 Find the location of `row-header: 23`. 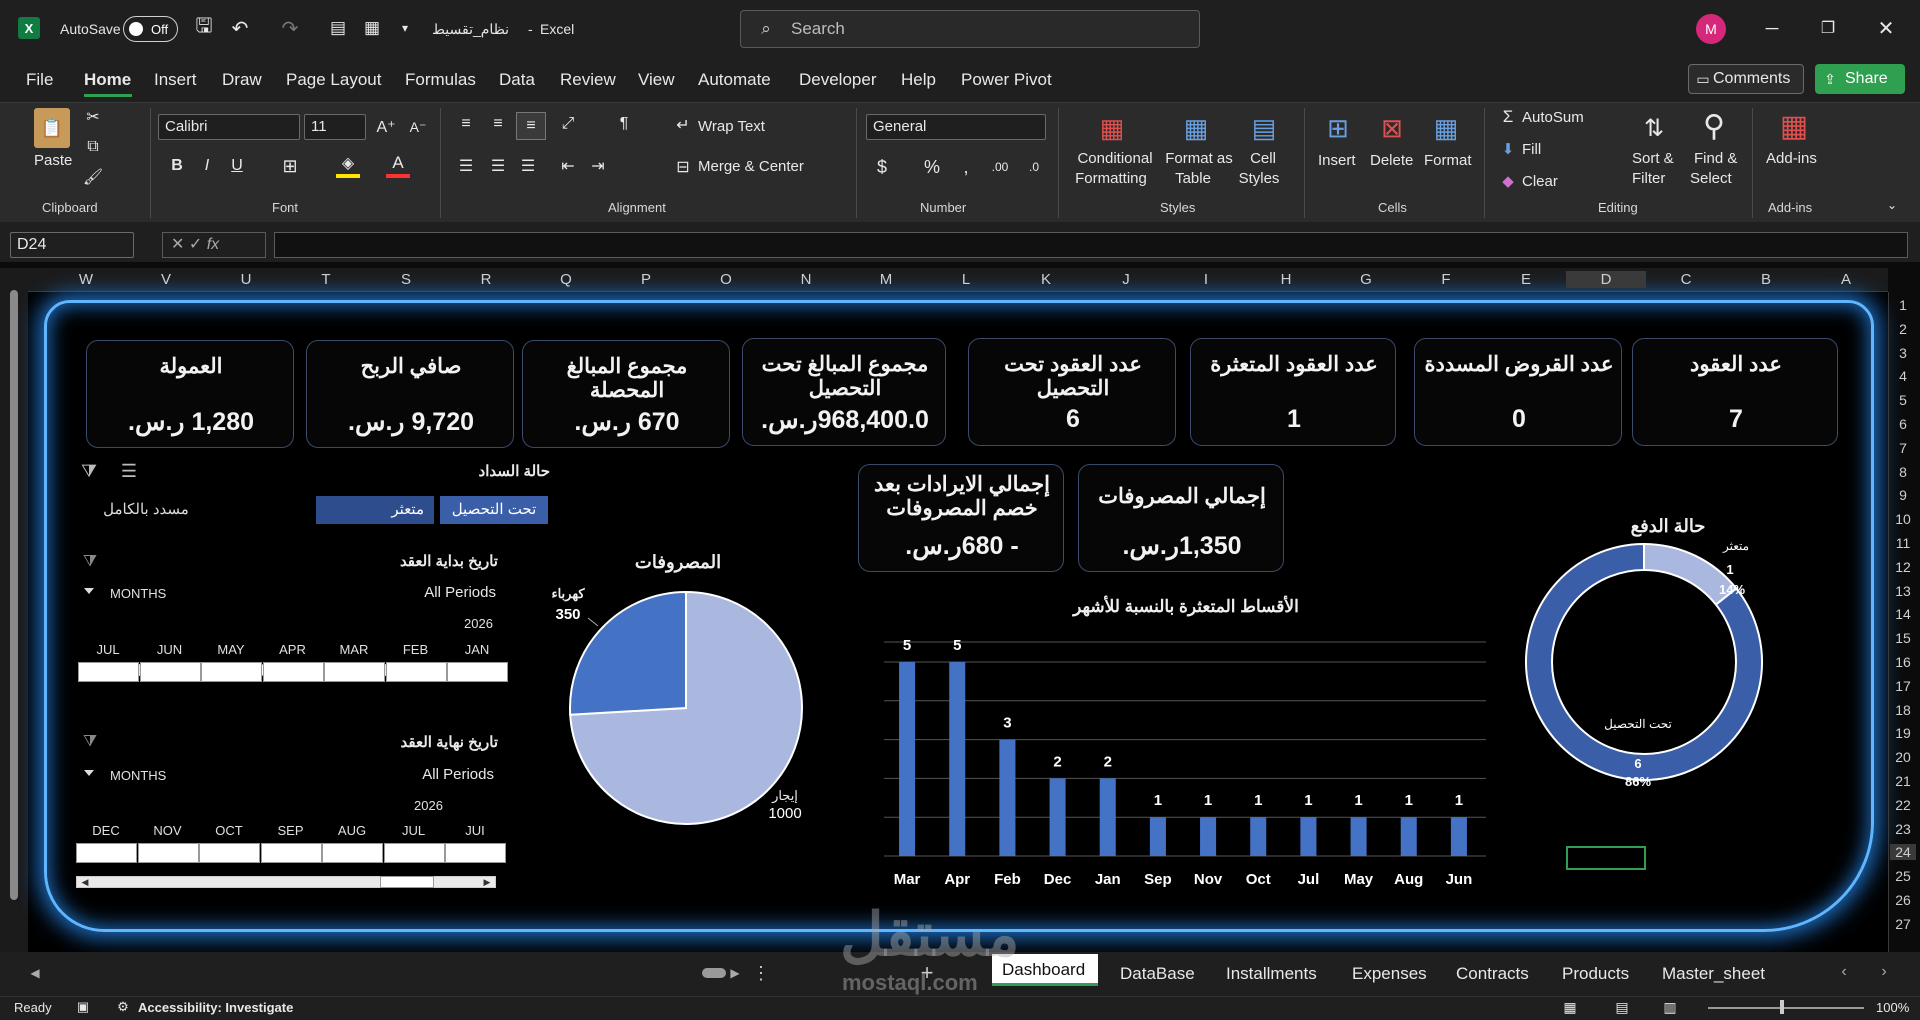

row-header: 23 is located at coordinates (1903, 829).